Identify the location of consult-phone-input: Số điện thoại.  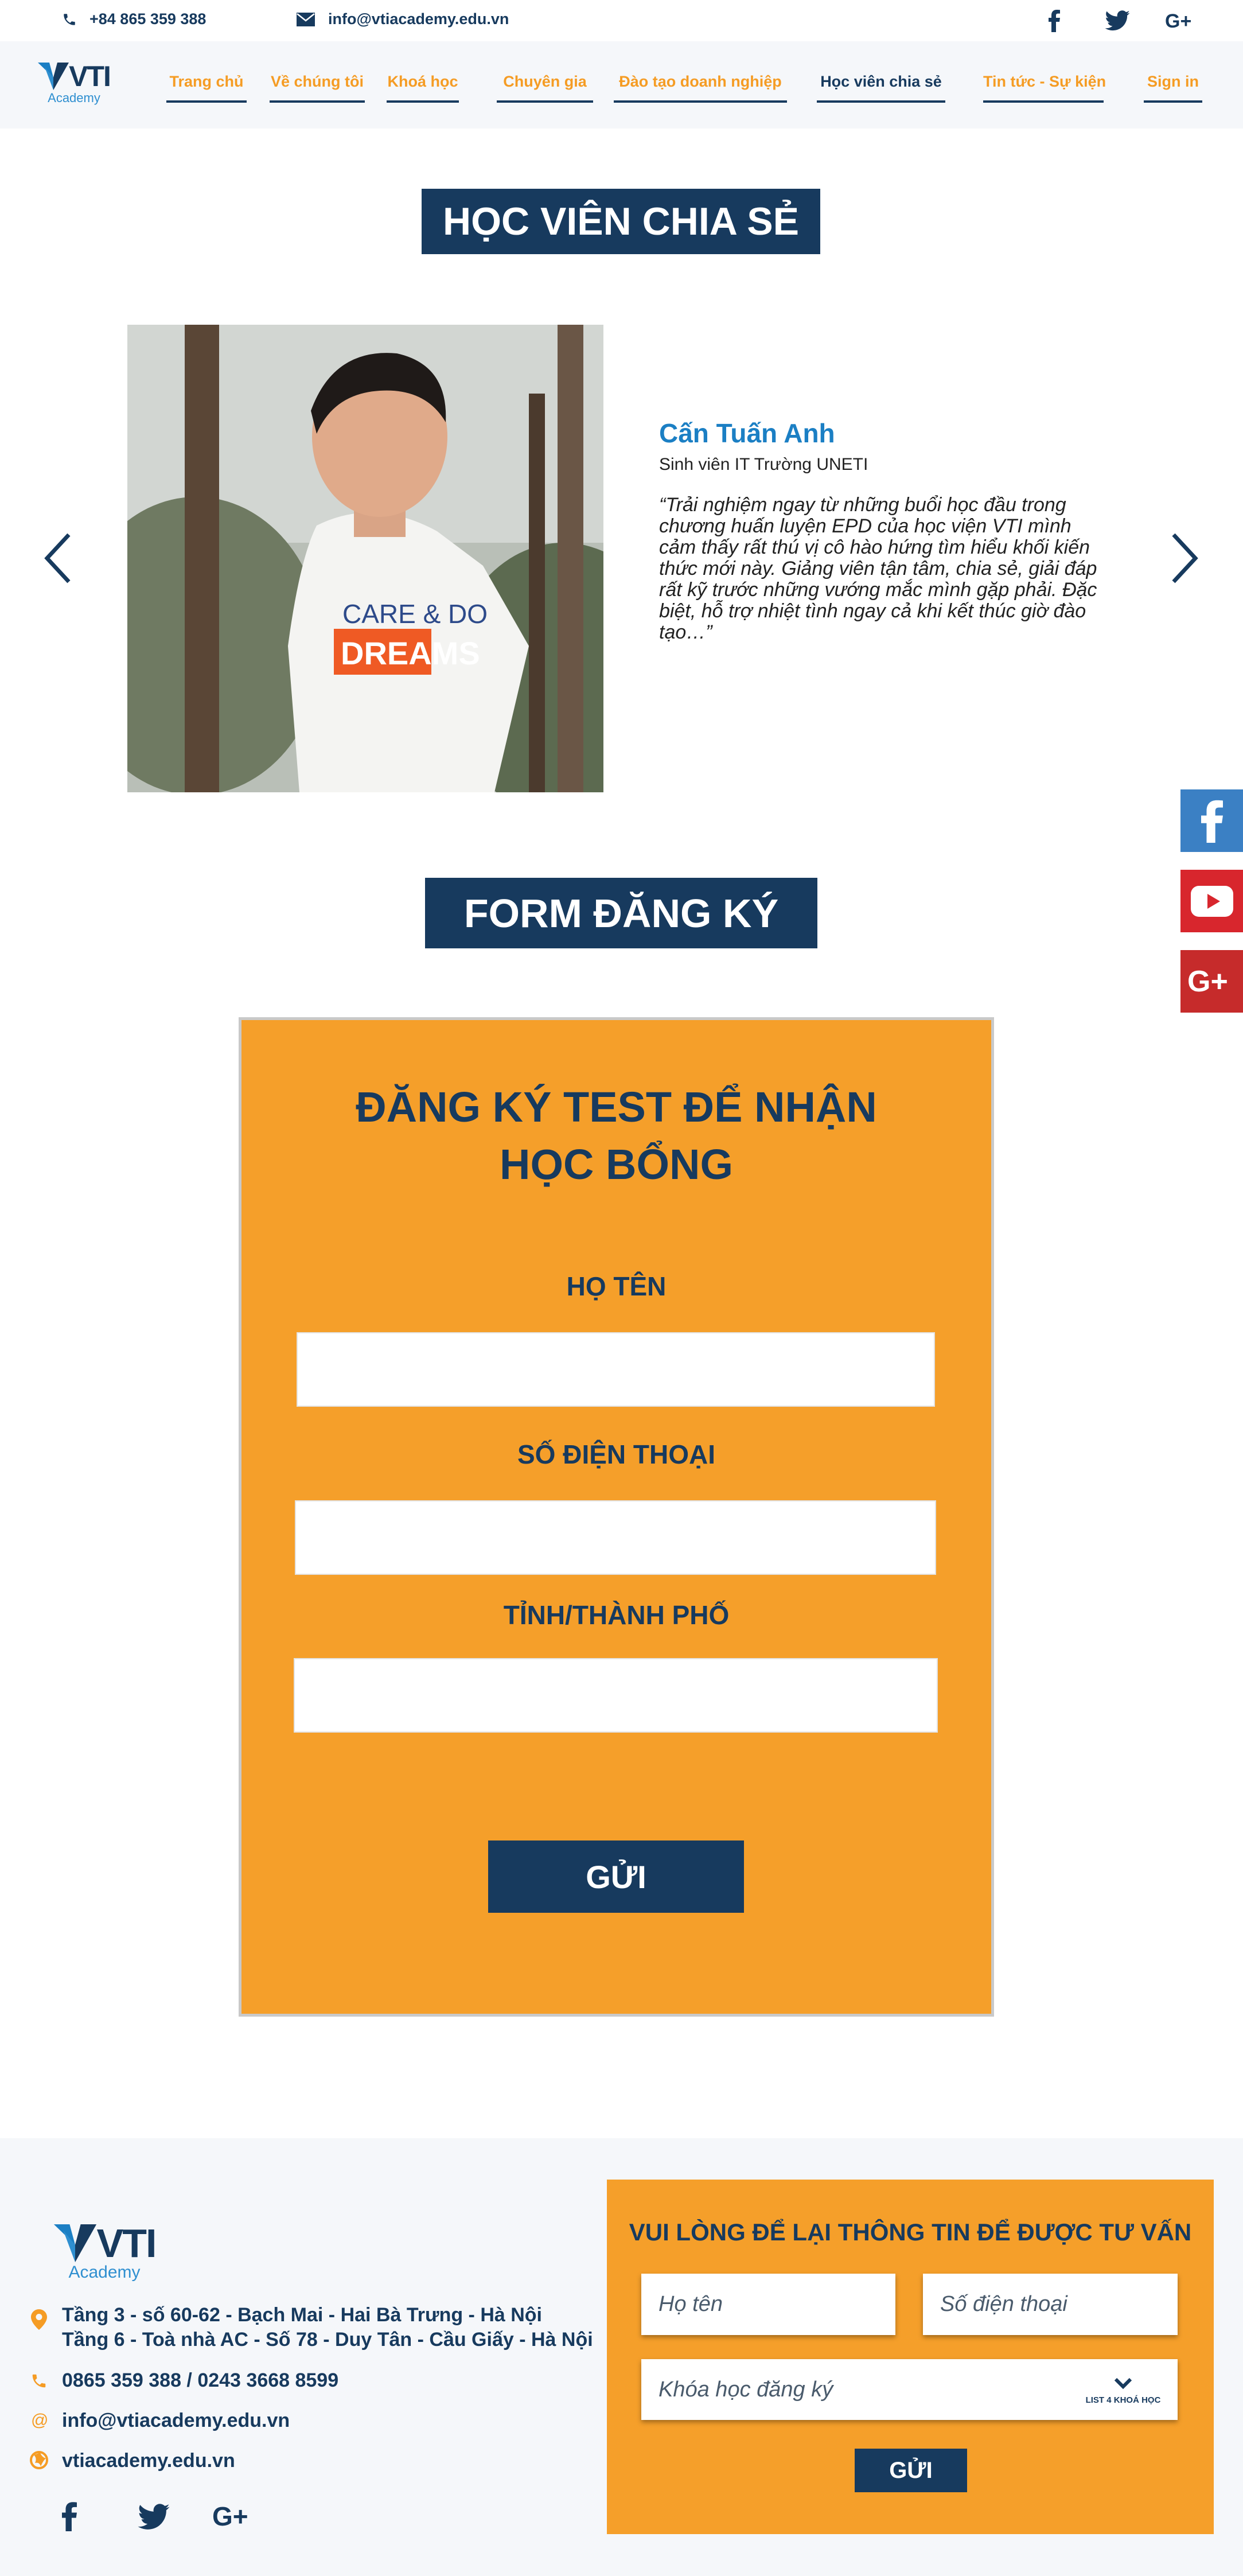
(1050, 2304).